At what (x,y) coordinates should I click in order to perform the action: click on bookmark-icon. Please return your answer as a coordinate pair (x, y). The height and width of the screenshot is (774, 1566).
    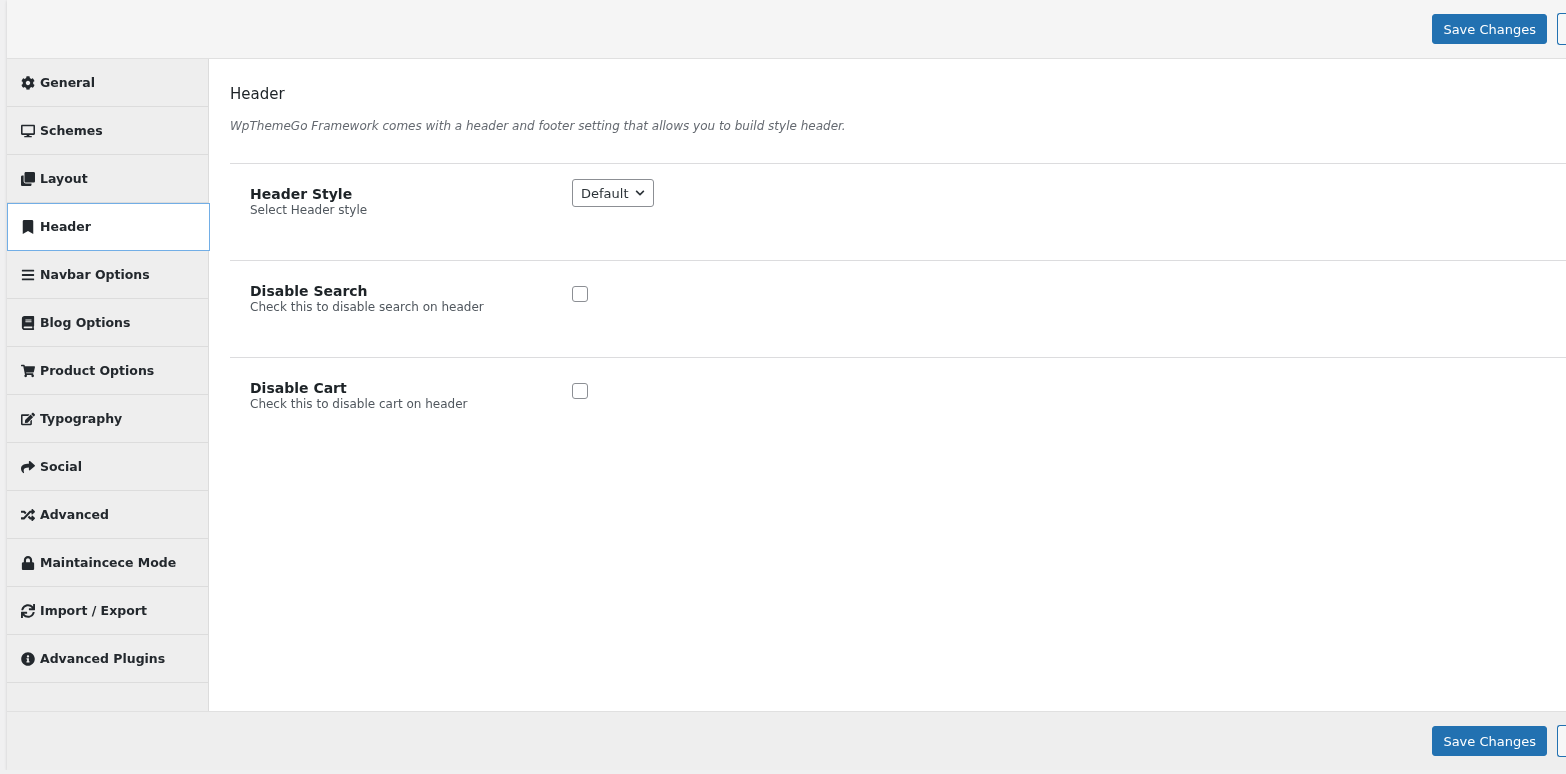
    Looking at the image, I should click on (28, 226).